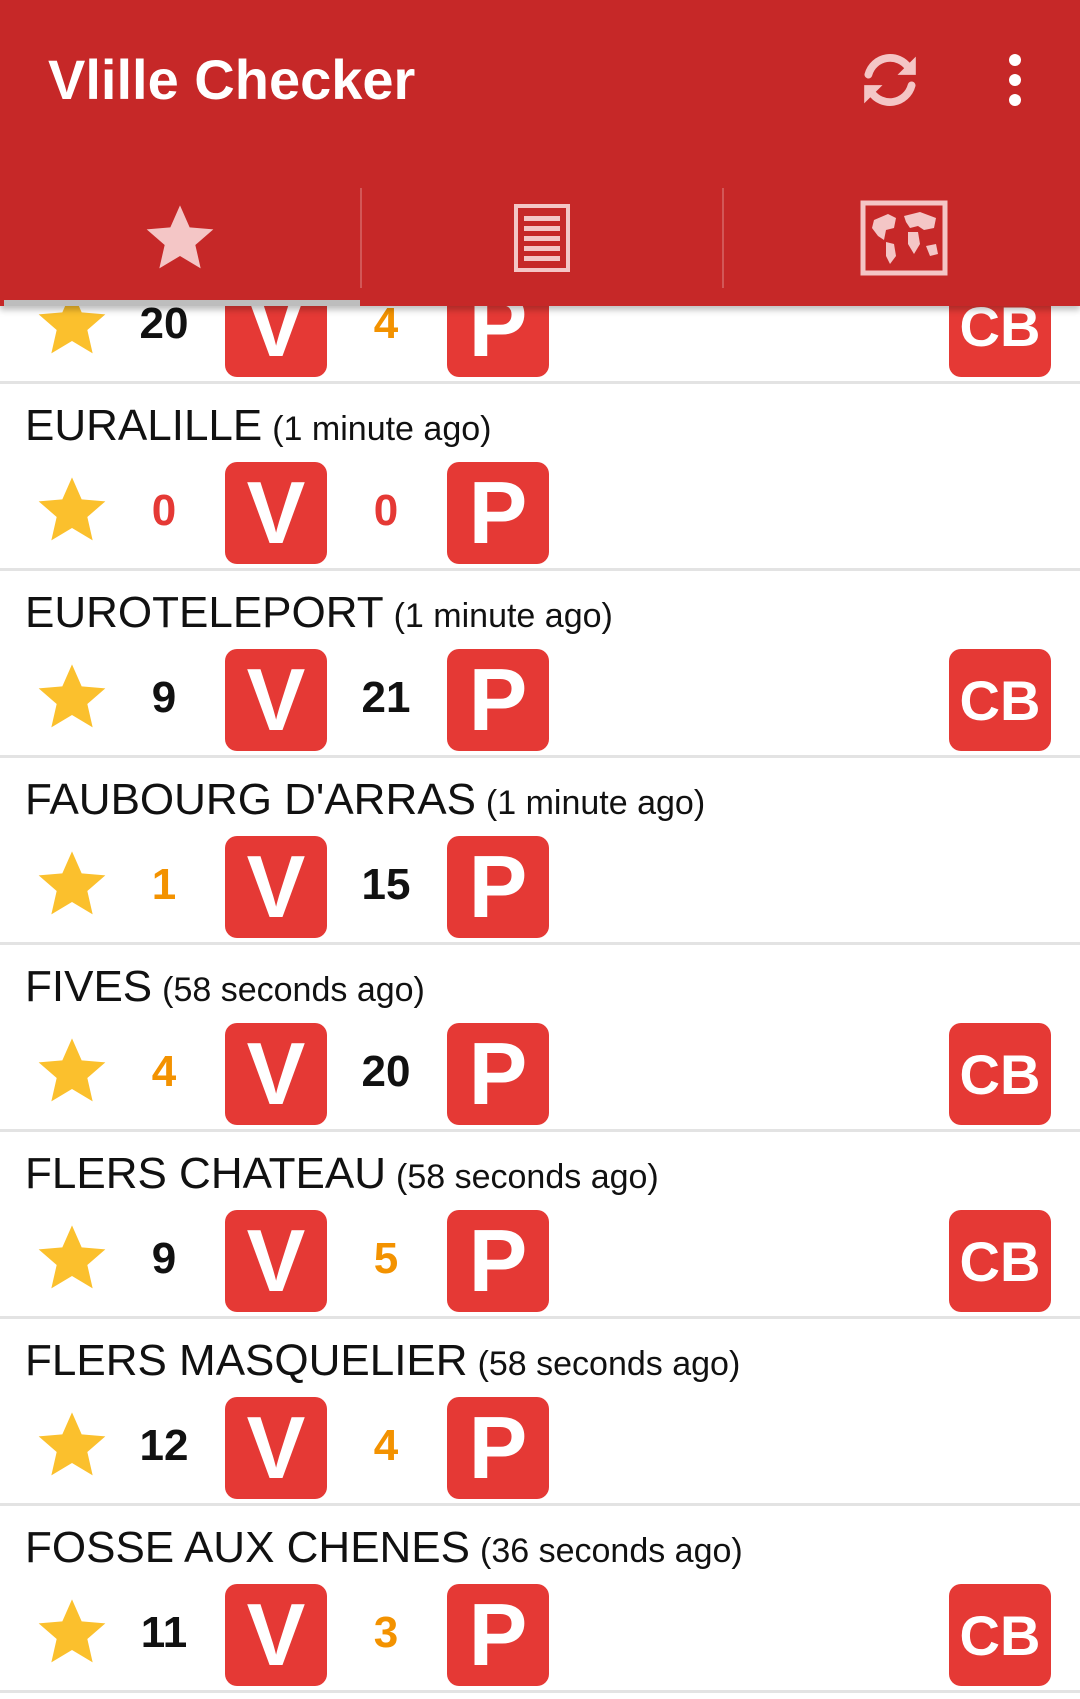  I want to click on refresh-icon, so click(890, 80).